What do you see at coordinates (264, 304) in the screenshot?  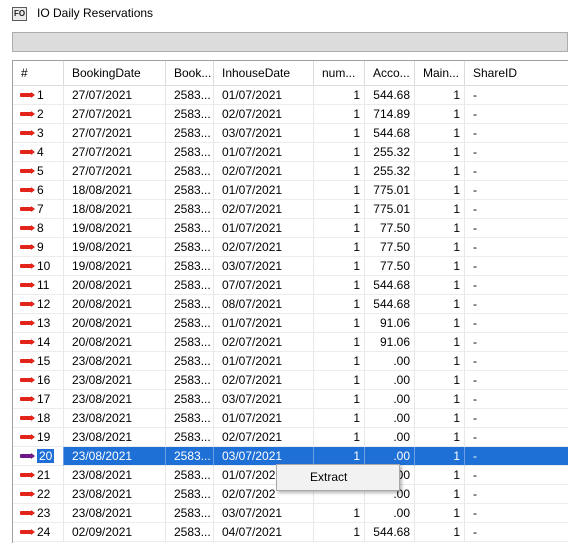 I see `cell-inhouse-date: 08/07/2021` at bounding box center [264, 304].